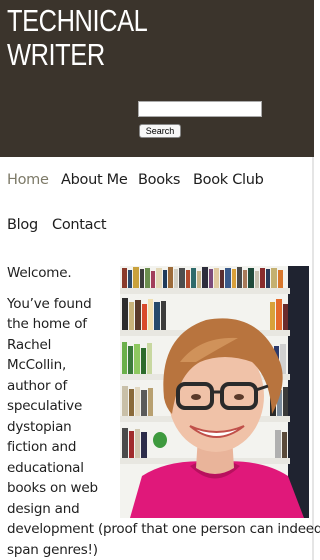 The image size is (320, 560). Describe the element at coordinates (56, 54) in the screenshot. I see `site-title-line-2: WRITER` at that location.